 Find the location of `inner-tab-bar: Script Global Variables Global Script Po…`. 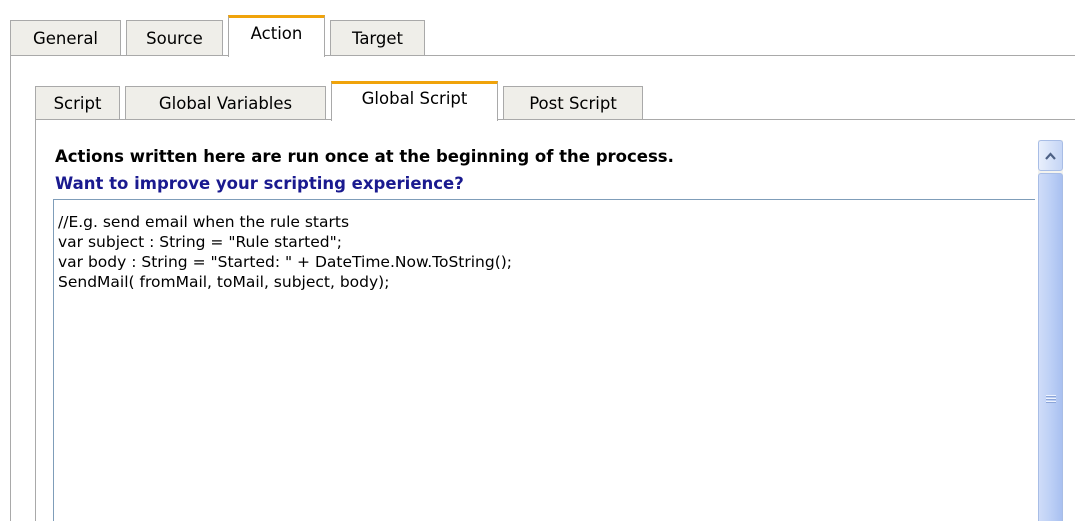

inner-tab-bar: Script Global Variables Global Script Po… is located at coordinates (341, 100).